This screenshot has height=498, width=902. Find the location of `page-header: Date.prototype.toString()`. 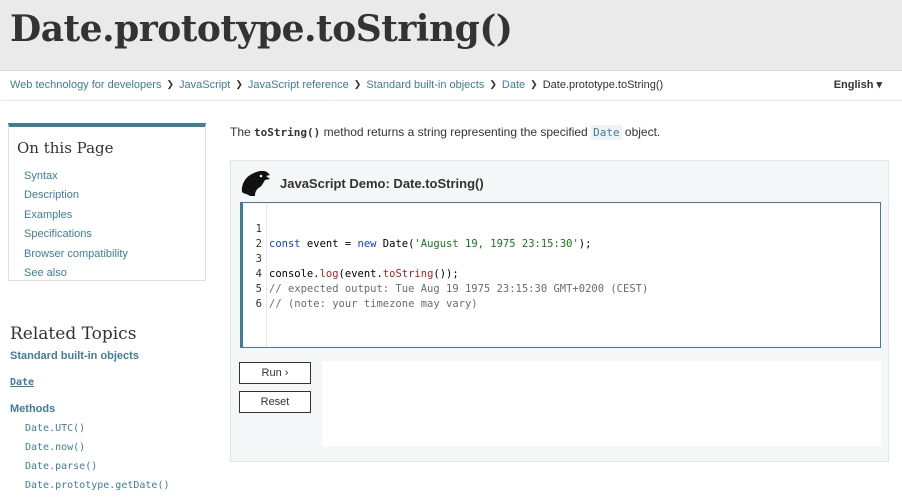

page-header: Date.prototype.toString() is located at coordinates (451, 35).